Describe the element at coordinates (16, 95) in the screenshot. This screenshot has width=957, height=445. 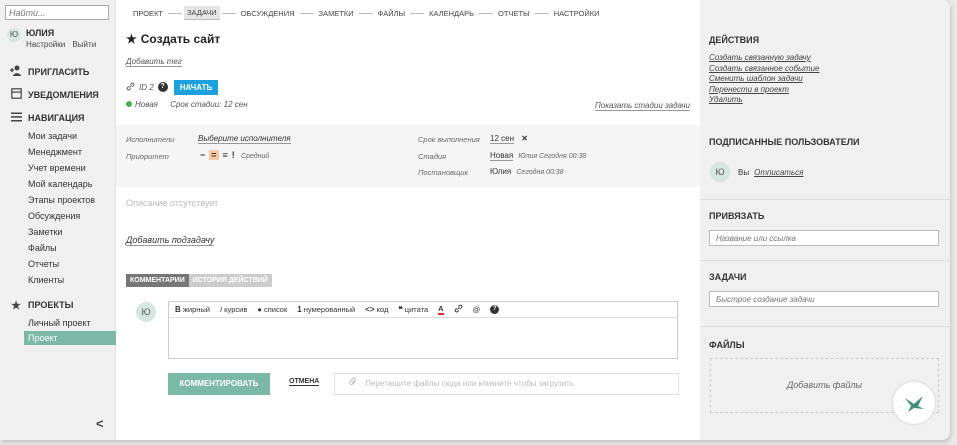
I see `bell-icon` at that location.